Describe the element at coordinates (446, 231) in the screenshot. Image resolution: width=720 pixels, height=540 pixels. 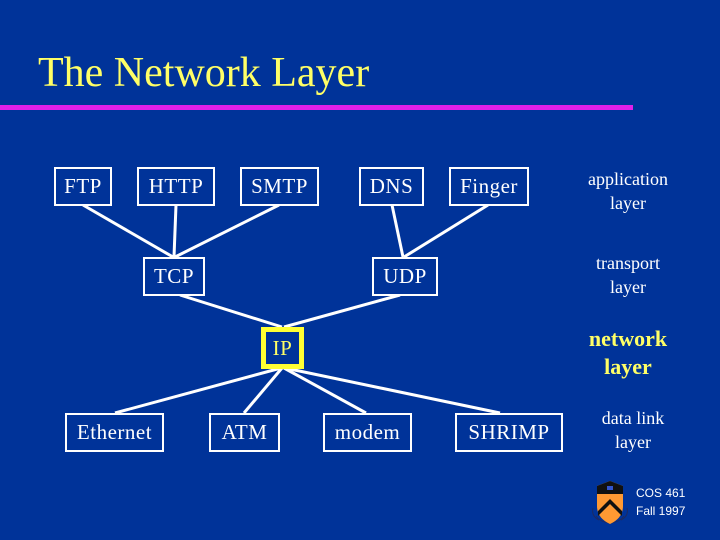
I see `edge-finger-udp` at that location.